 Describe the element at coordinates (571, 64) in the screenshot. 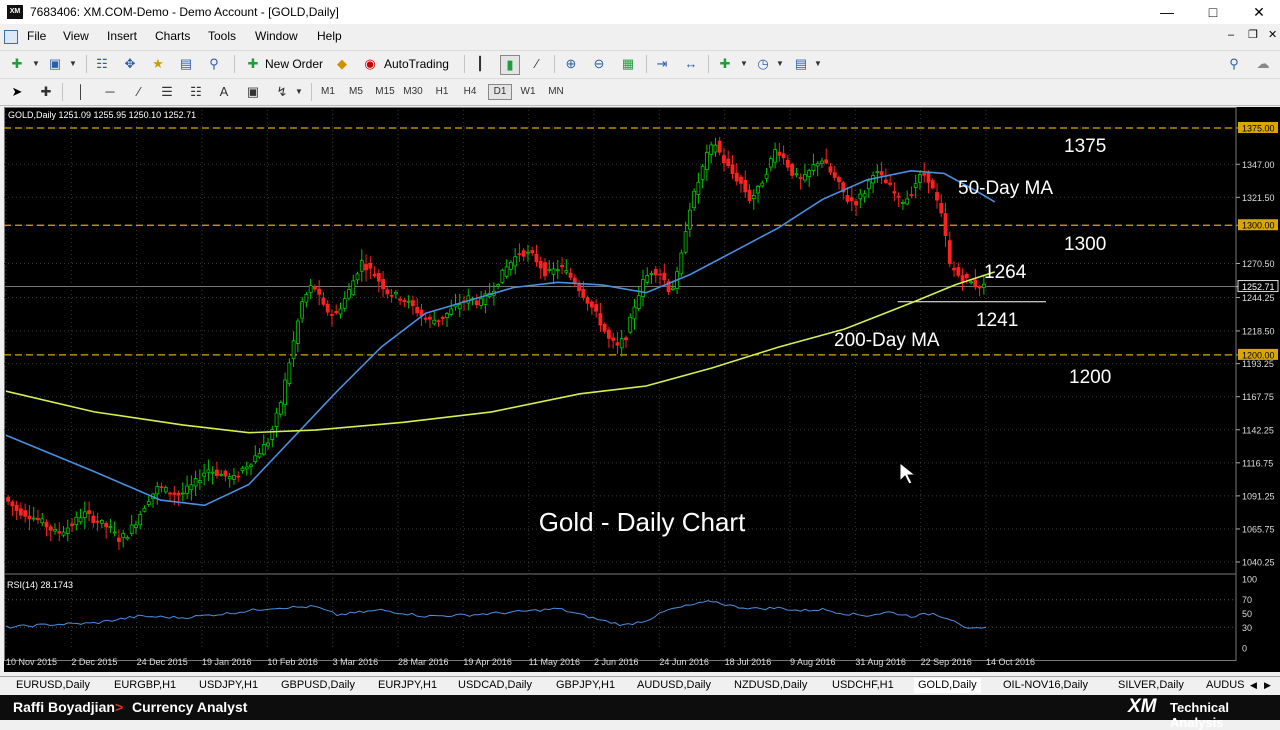

I see `zoom-in-icon: ⊕` at that location.